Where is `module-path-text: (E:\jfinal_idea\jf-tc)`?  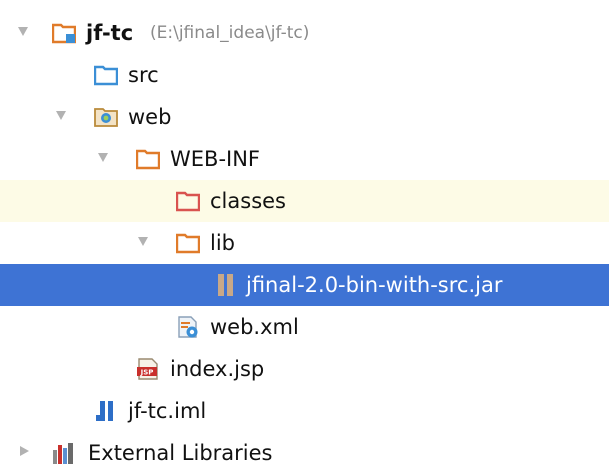
module-path-text: (E:\jfinal_idea\jf-tc) is located at coordinates (230, 33).